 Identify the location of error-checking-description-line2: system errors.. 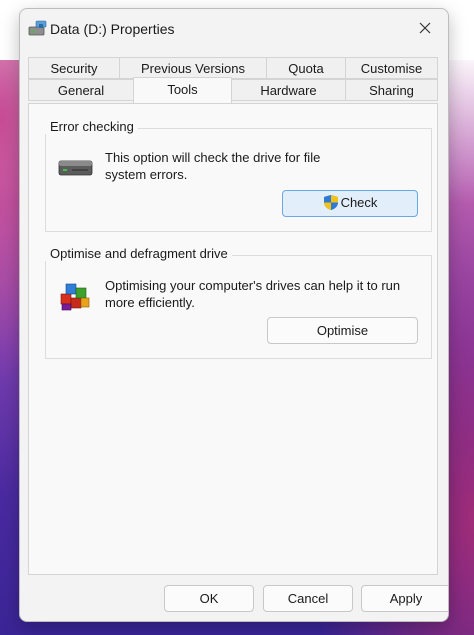
(146, 174).